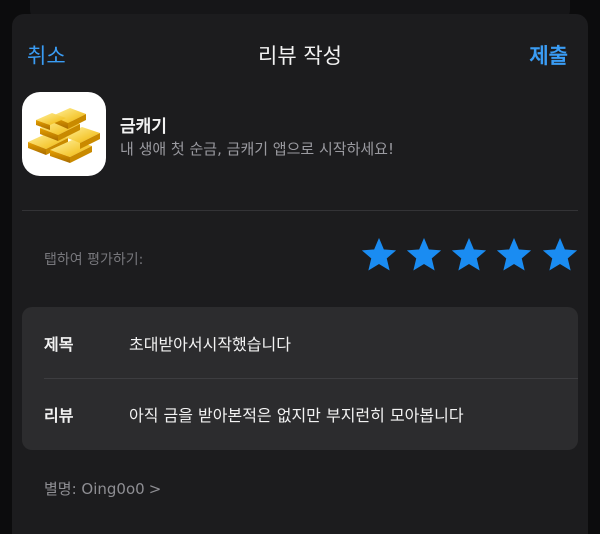  Describe the element at coordinates (300, 210) in the screenshot. I see `divider` at that location.